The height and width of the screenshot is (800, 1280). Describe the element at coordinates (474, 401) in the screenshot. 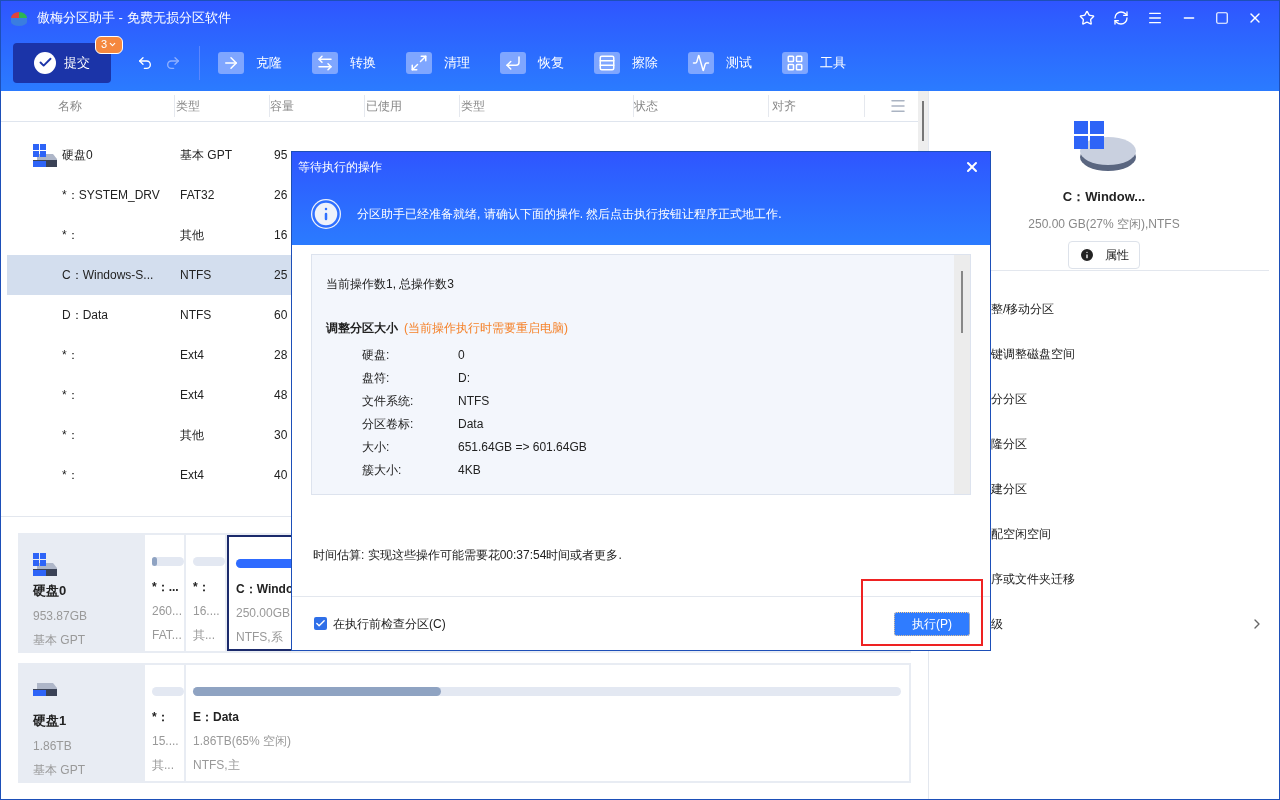

I see `field-value: NTFS` at that location.